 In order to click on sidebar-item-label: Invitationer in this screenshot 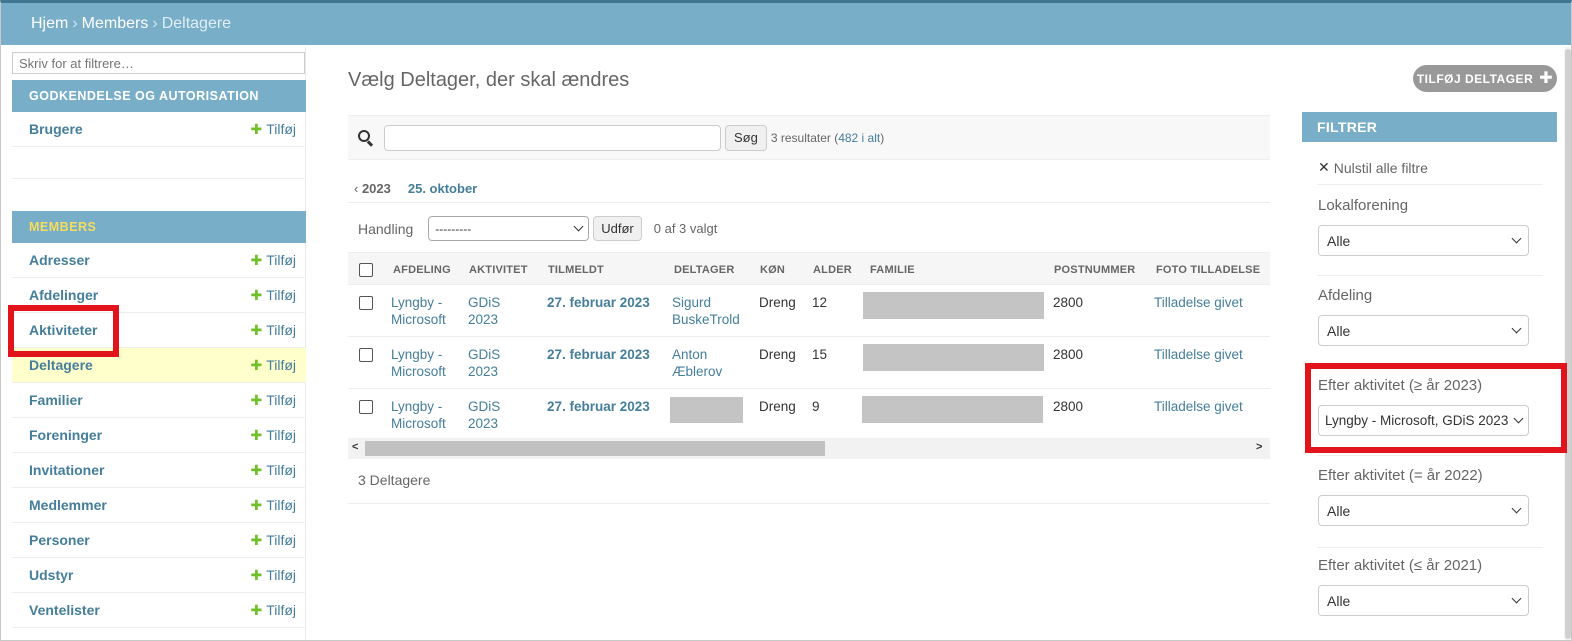, I will do `click(66, 470)`.